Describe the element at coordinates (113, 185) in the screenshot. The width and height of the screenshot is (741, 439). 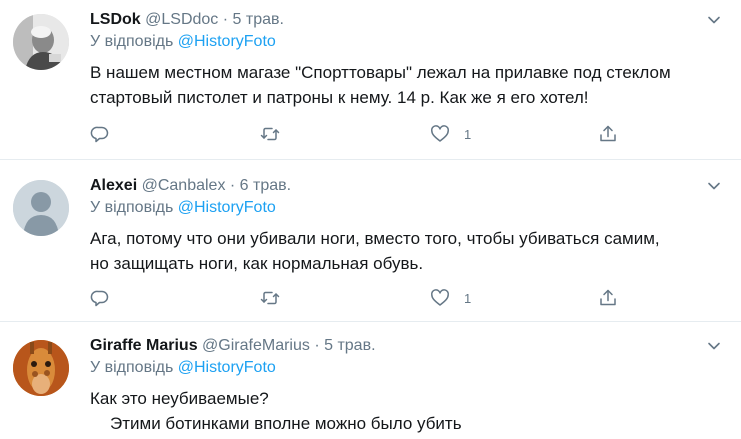
I see `user-name: Alexei` at that location.